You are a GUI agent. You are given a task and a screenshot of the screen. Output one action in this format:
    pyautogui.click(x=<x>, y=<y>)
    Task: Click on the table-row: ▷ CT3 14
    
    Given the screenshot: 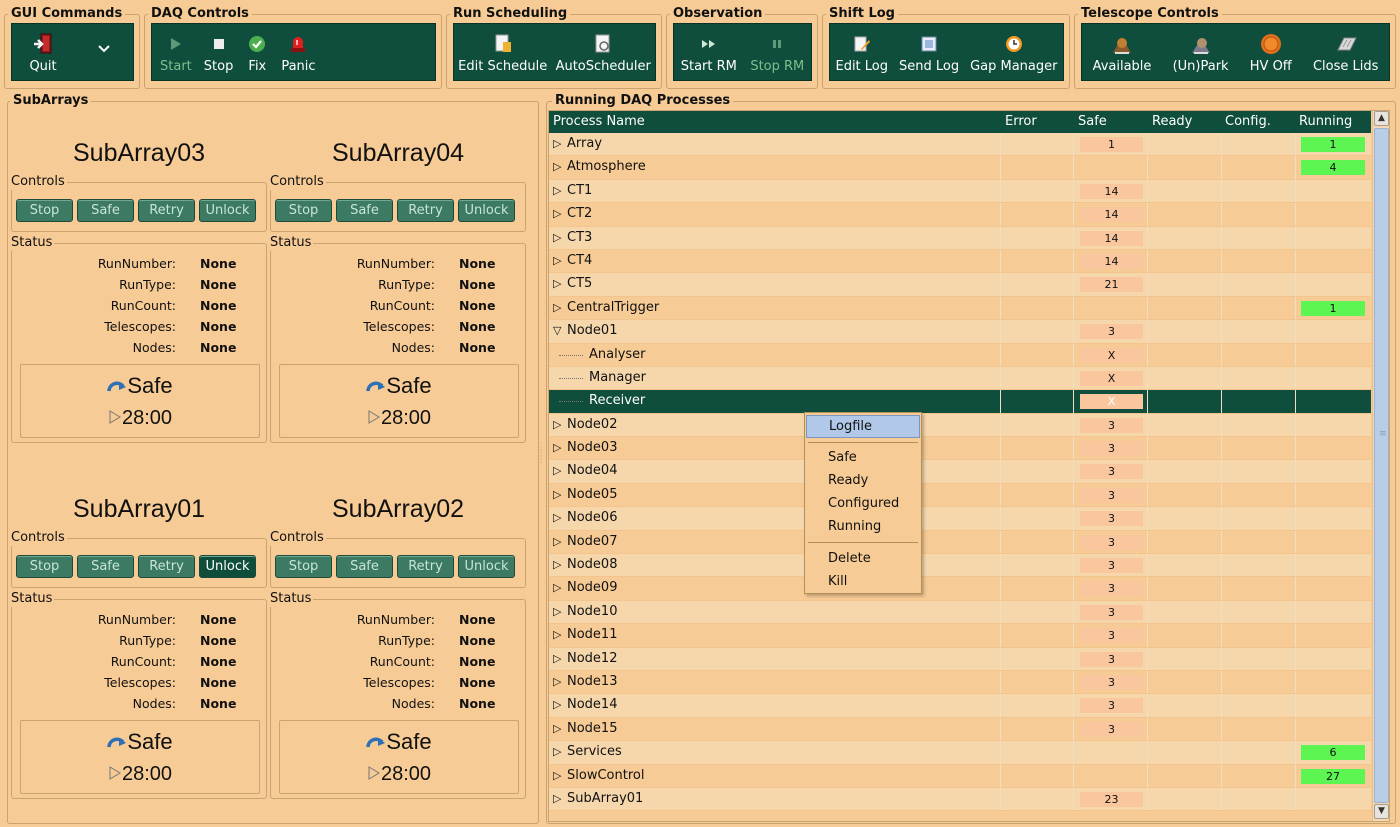 What is the action you would take?
    pyautogui.click(x=960, y=238)
    